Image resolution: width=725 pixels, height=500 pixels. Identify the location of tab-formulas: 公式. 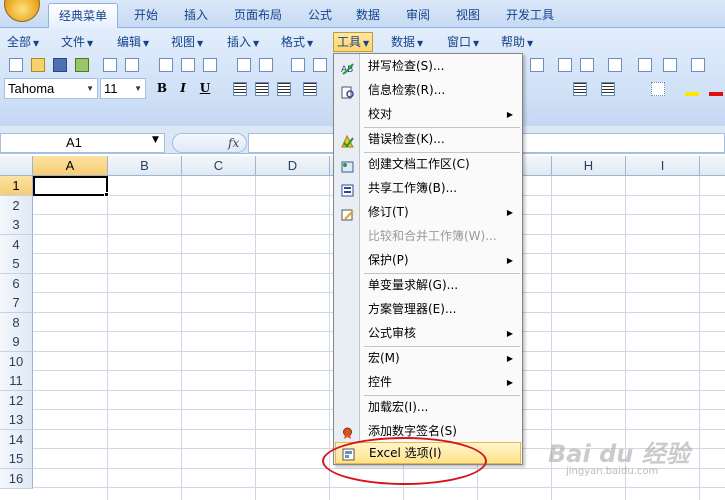
(320, 15).